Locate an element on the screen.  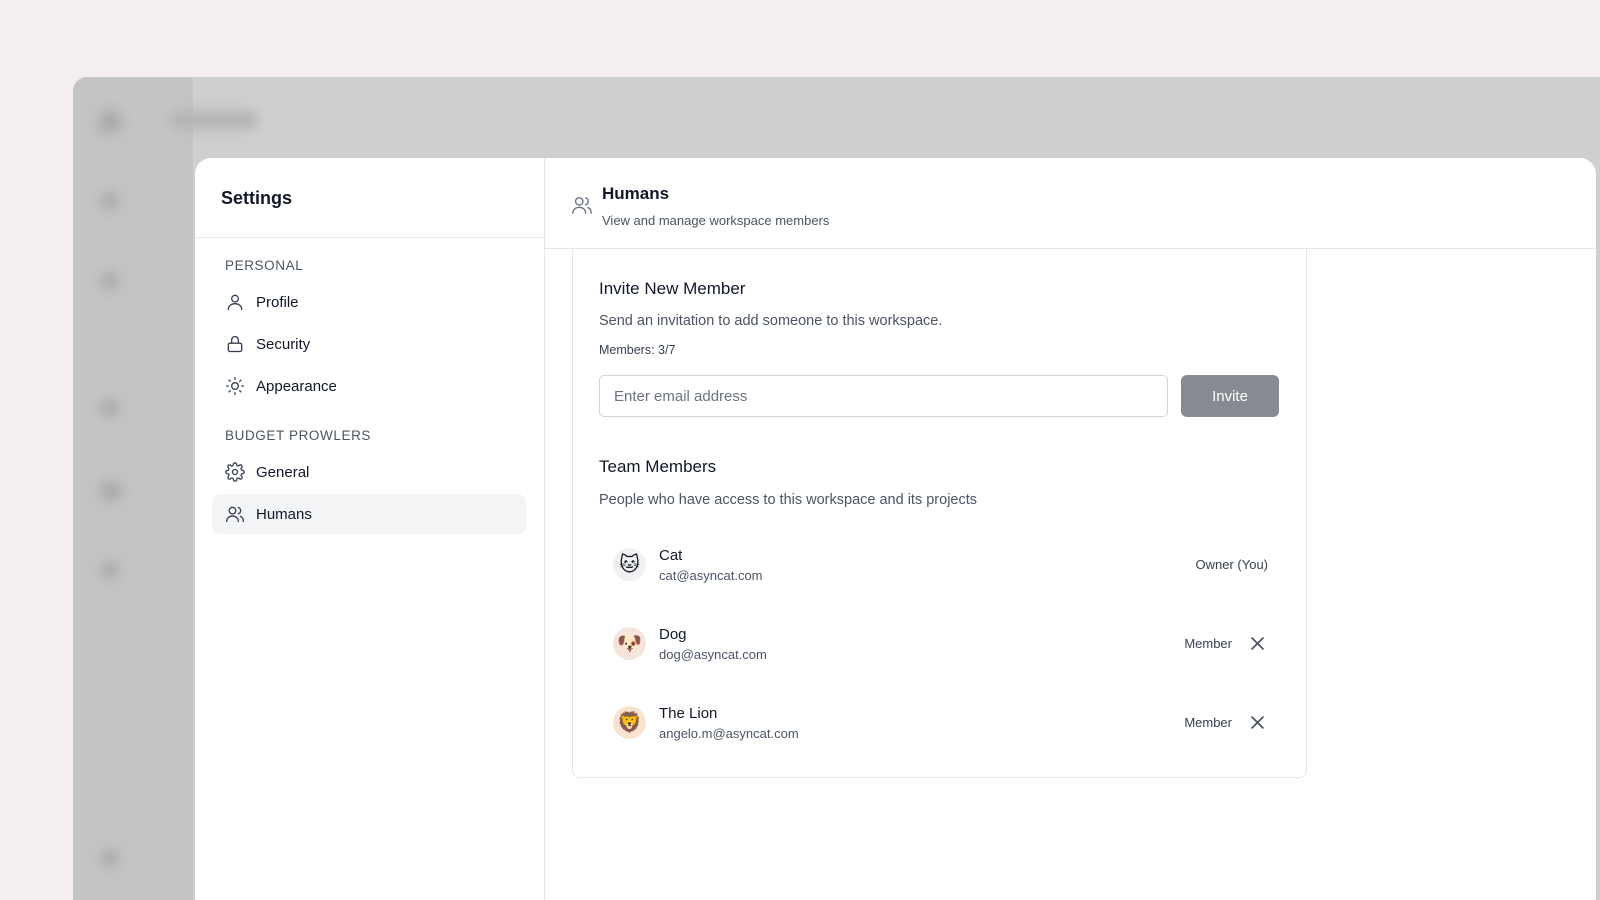
member-email: angelo.m@asyncat.com is located at coordinates (729, 733).